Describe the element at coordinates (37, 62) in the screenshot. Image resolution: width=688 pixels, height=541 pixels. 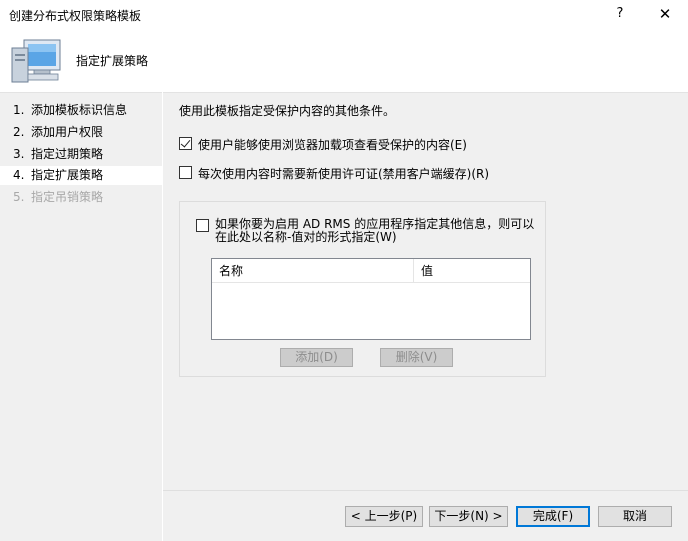
I see `computer-icon` at that location.